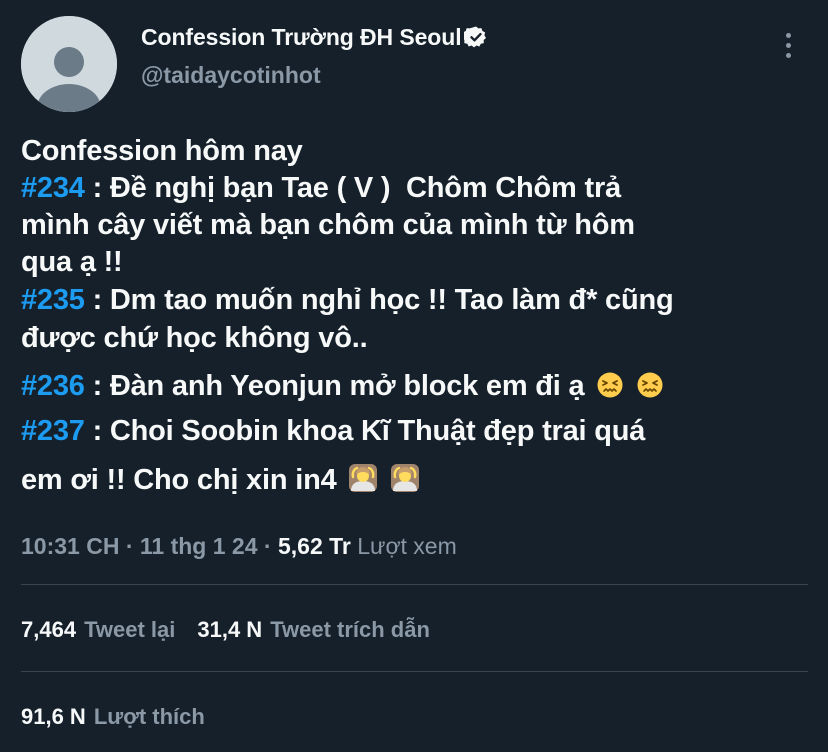  What do you see at coordinates (403, 546) in the screenshot?
I see `views-label: Lượt xem` at bounding box center [403, 546].